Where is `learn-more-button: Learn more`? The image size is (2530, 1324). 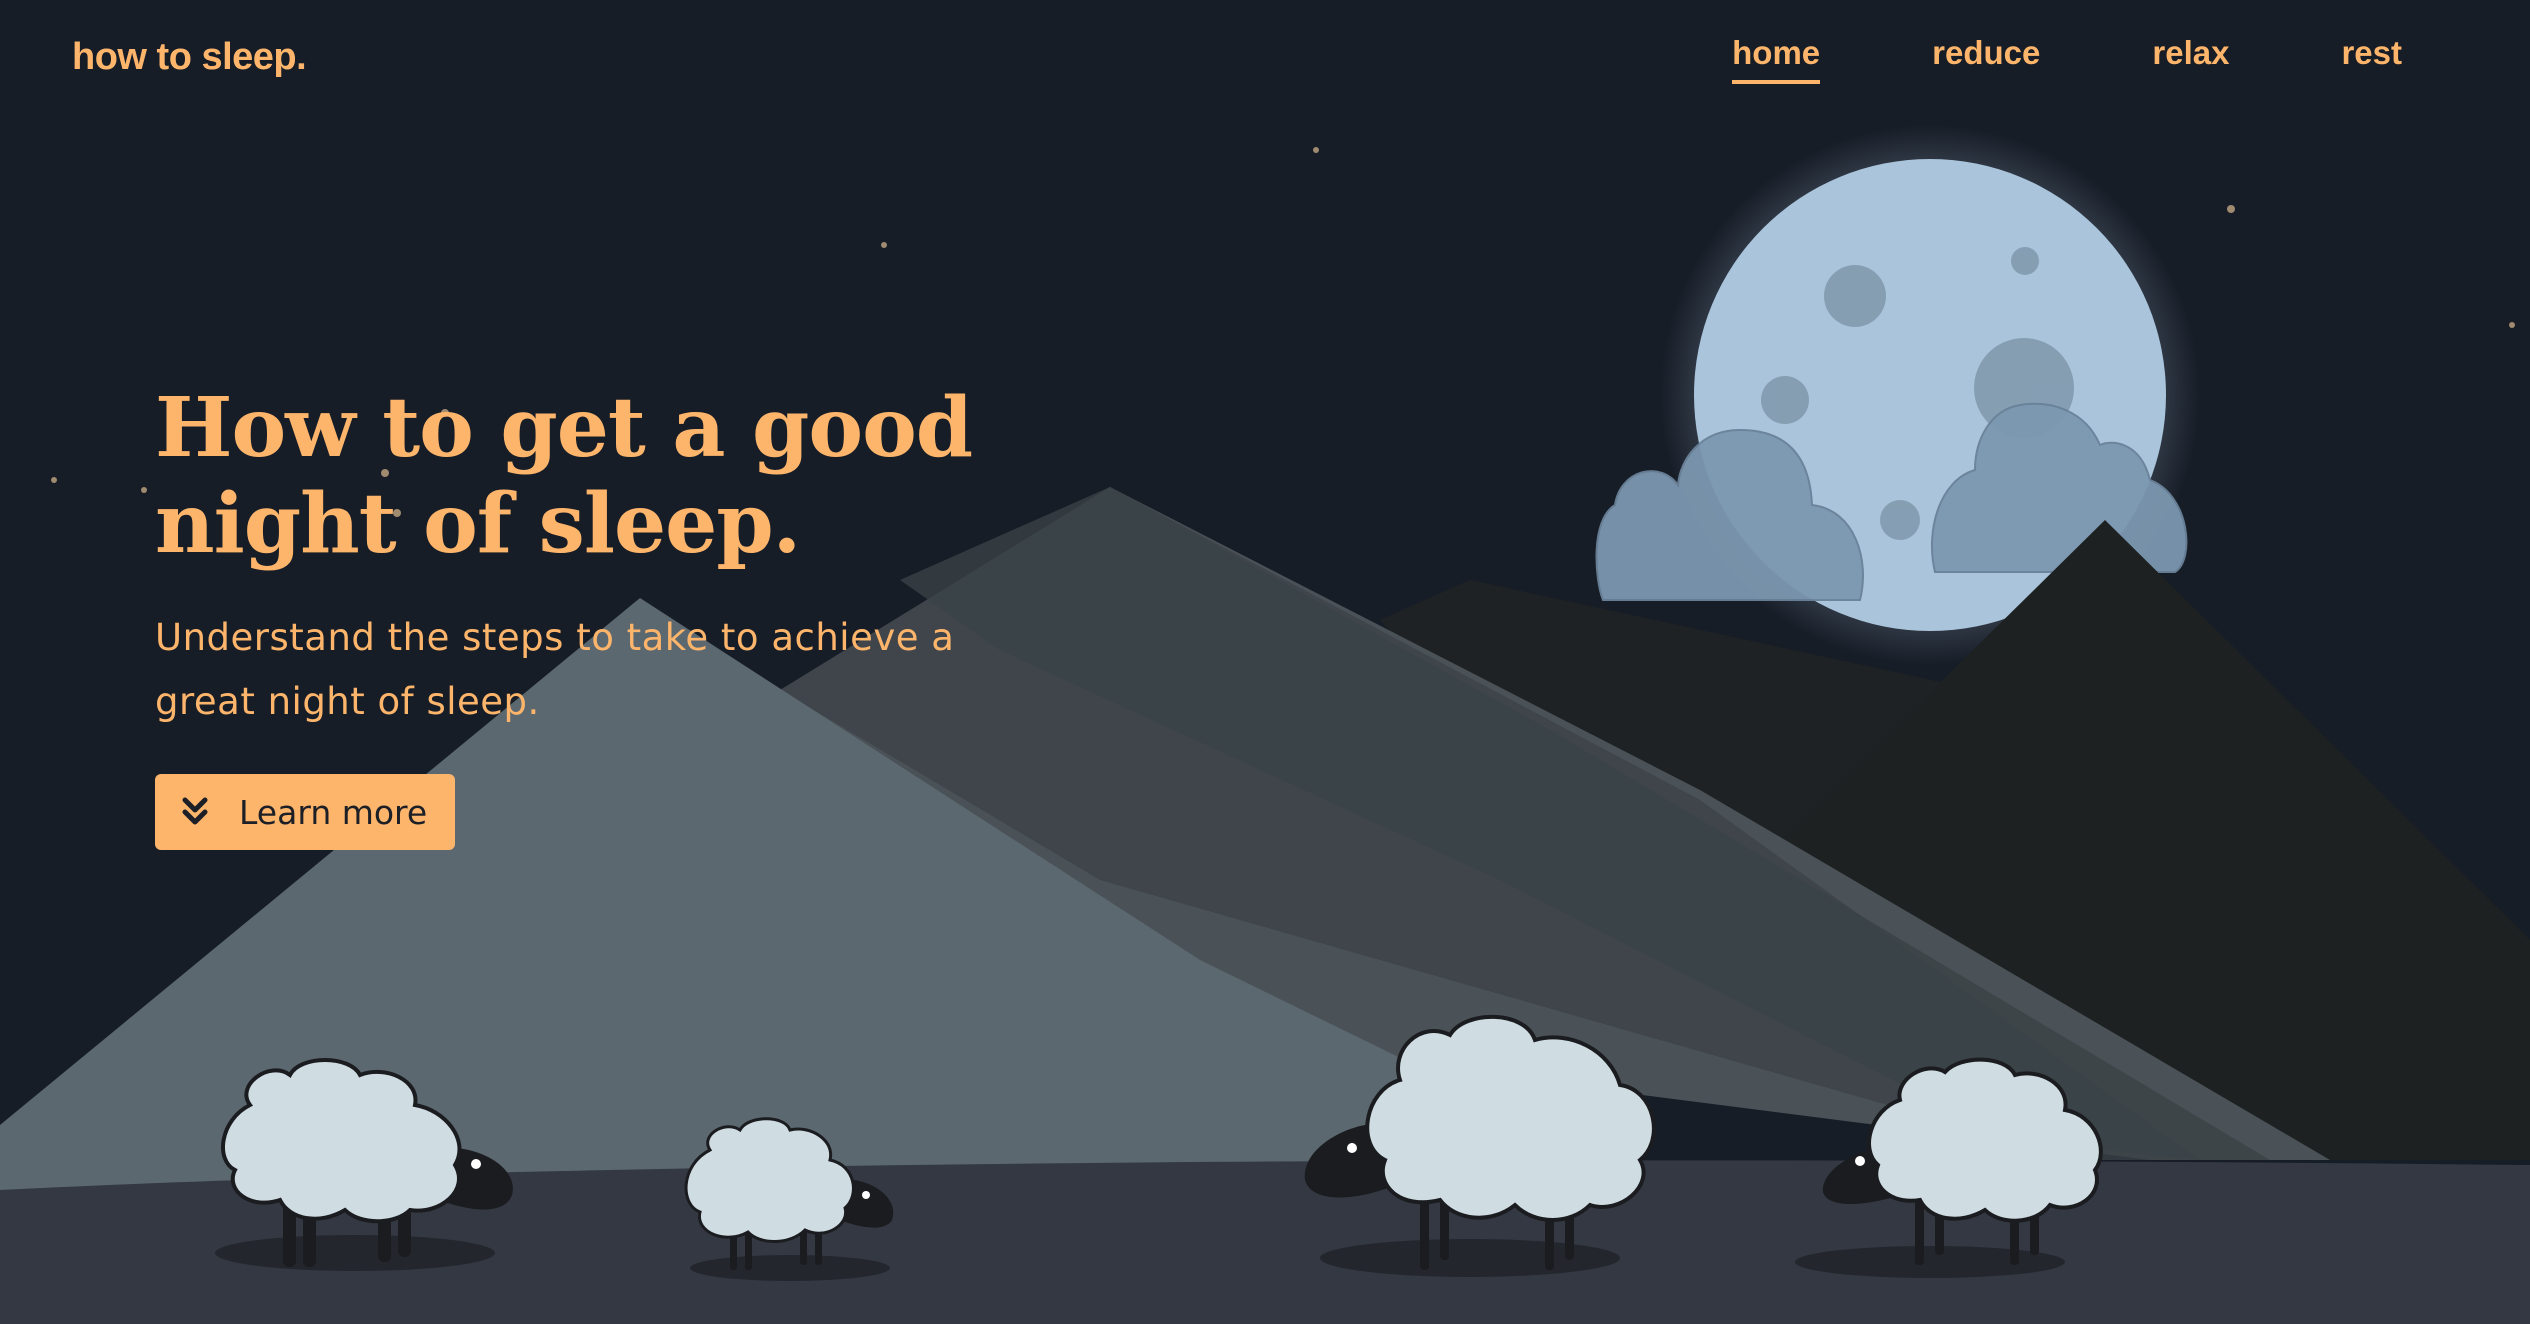 learn-more-button: Learn more is located at coordinates (305, 812).